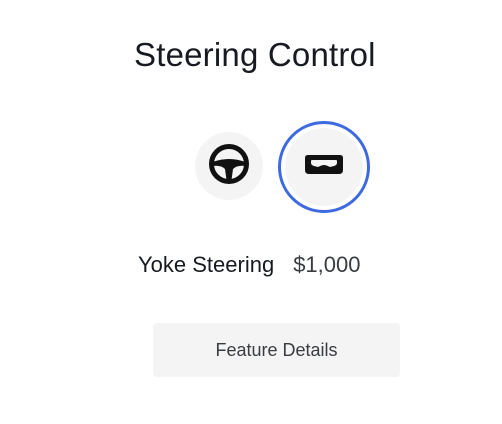  What do you see at coordinates (276, 350) in the screenshot?
I see `feature-details-button: Feature Details` at bounding box center [276, 350].